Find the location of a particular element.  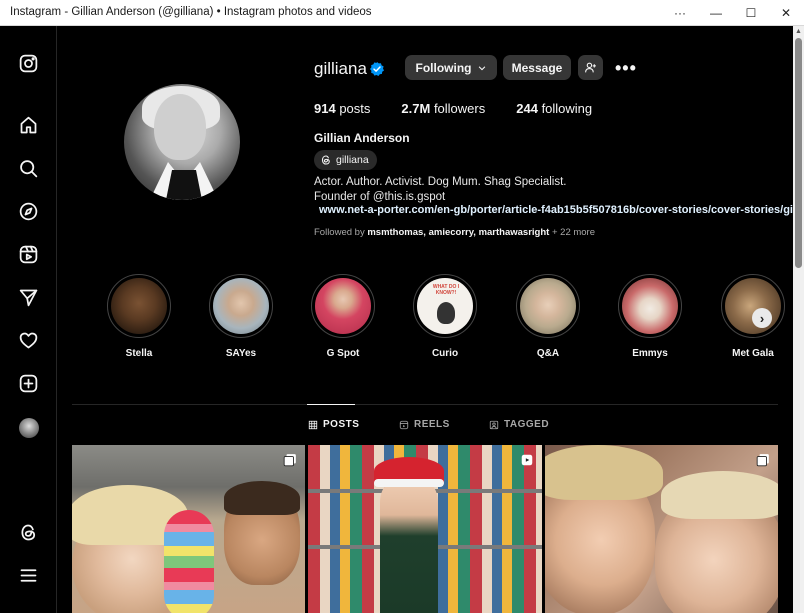

add-user-icon is located at coordinates (590, 67).